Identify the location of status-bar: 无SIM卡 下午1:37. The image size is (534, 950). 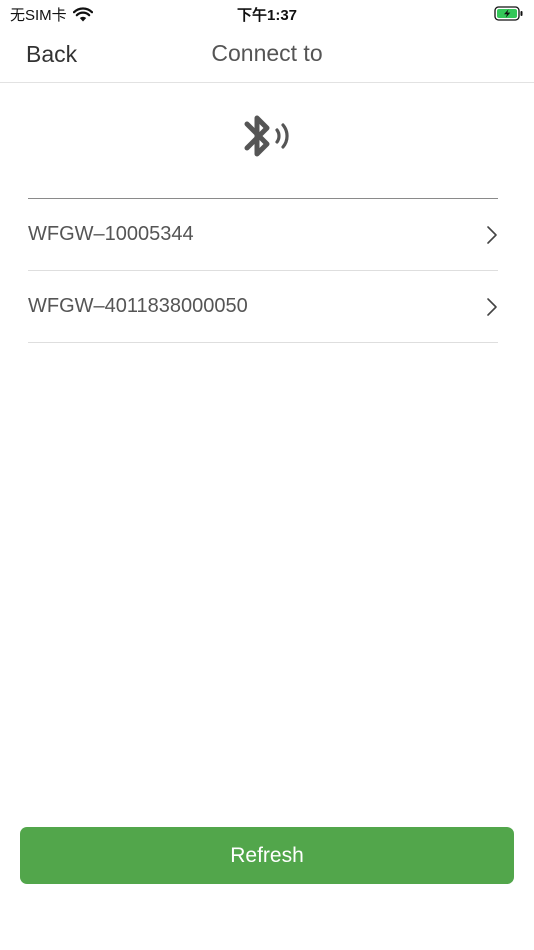
(267, 14).